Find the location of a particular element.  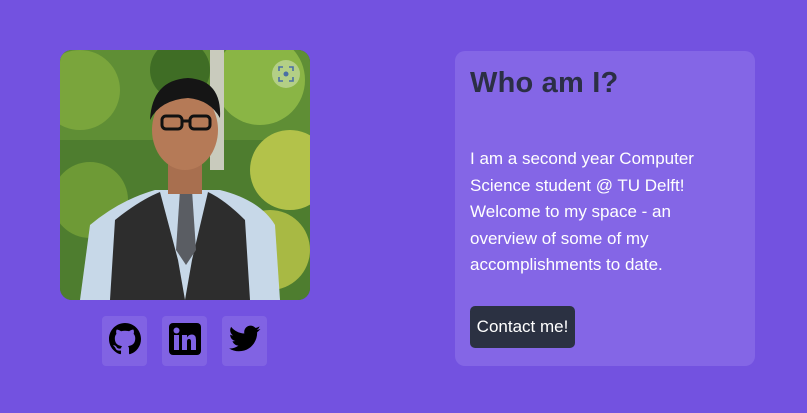

linkedin-icon is located at coordinates (184, 341).